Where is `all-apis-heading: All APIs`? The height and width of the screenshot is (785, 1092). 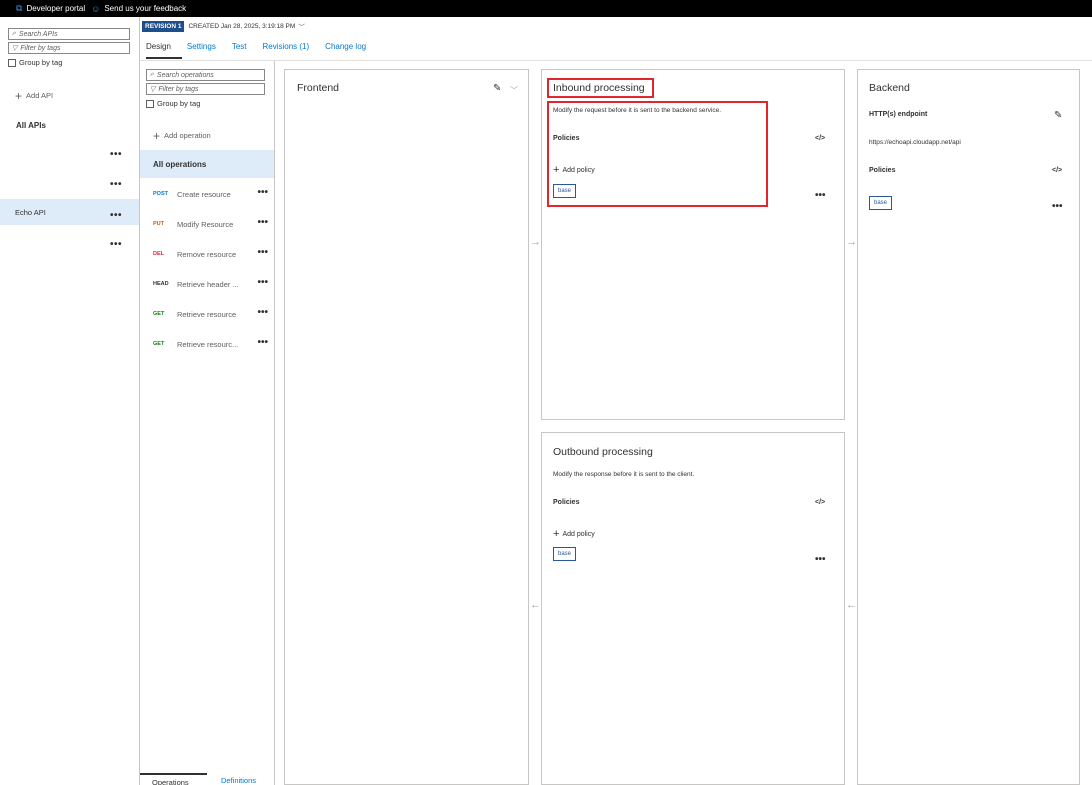
all-apis-heading: All APIs is located at coordinates (31, 125).